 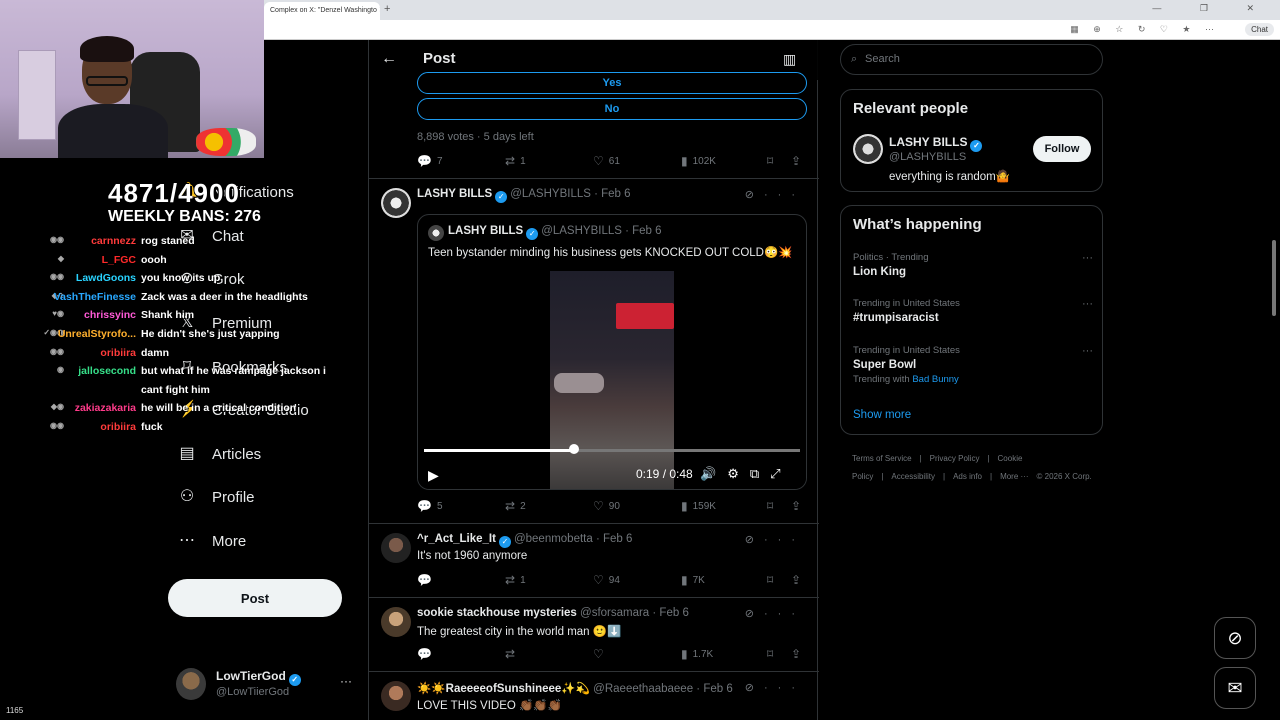 What do you see at coordinates (1235, 638) in the screenshot?
I see `grok-fab-icon: ⊘` at bounding box center [1235, 638].